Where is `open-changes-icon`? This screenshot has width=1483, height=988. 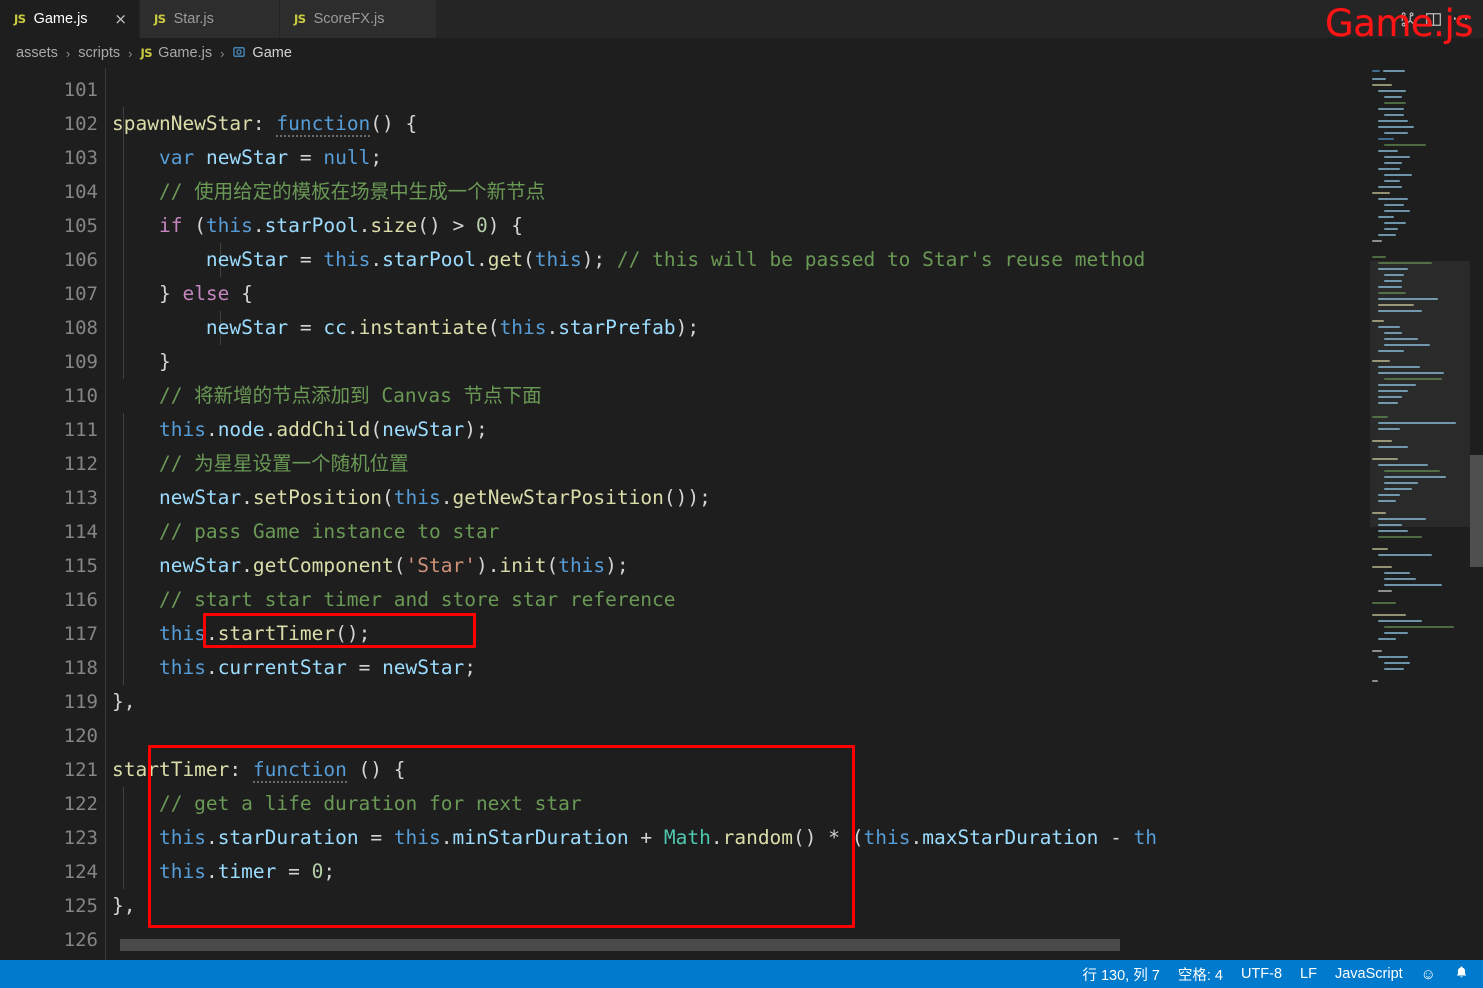
open-changes-icon is located at coordinates (1433, 19).